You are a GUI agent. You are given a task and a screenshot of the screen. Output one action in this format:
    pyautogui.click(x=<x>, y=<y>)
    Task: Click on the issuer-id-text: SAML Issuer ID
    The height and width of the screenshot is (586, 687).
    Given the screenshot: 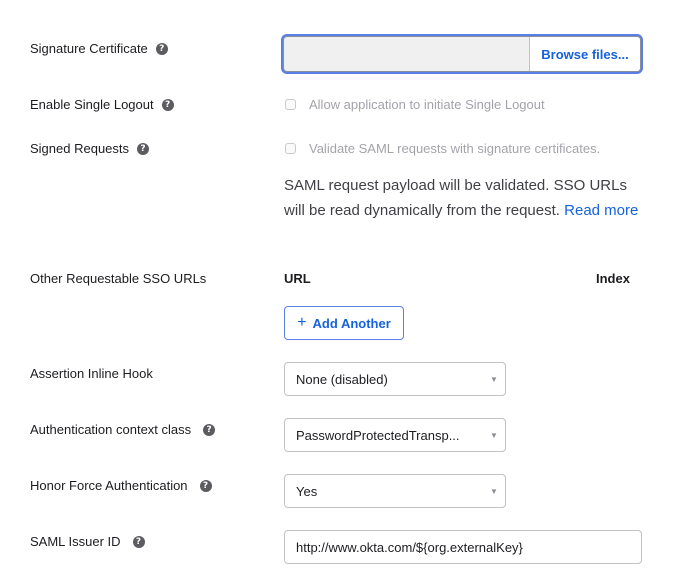 What is the action you would take?
    pyautogui.click(x=75, y=541)
    